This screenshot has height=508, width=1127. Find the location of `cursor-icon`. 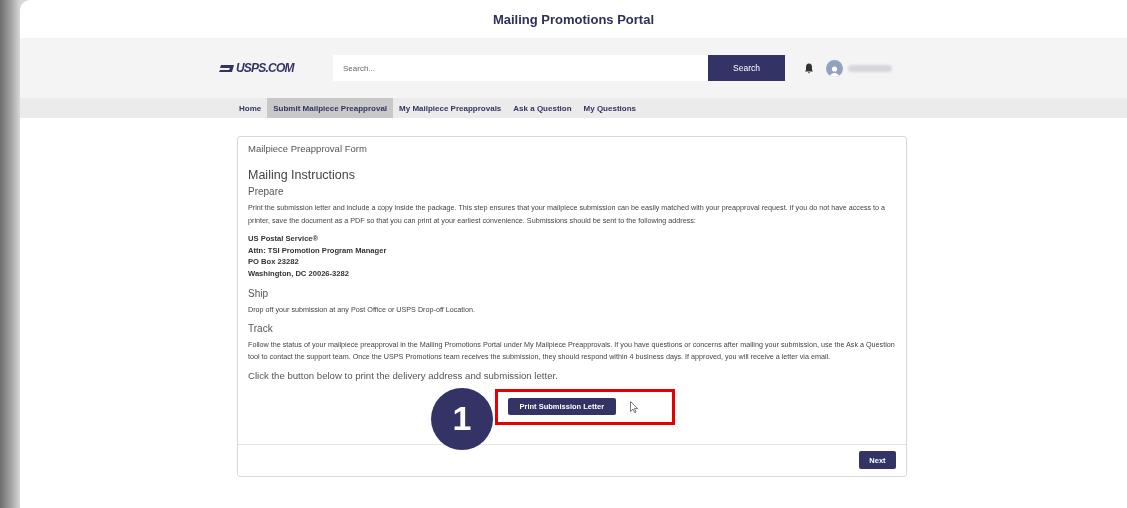

cursor-icon is located at coordinates (634, 406).